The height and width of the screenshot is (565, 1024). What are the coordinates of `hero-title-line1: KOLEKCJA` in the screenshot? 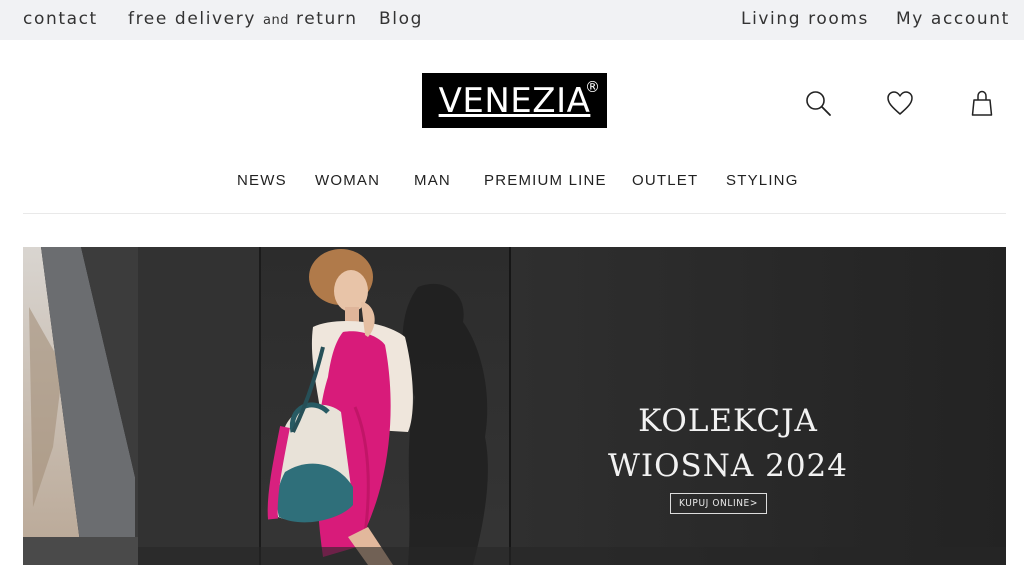 It's located at (728, 421).